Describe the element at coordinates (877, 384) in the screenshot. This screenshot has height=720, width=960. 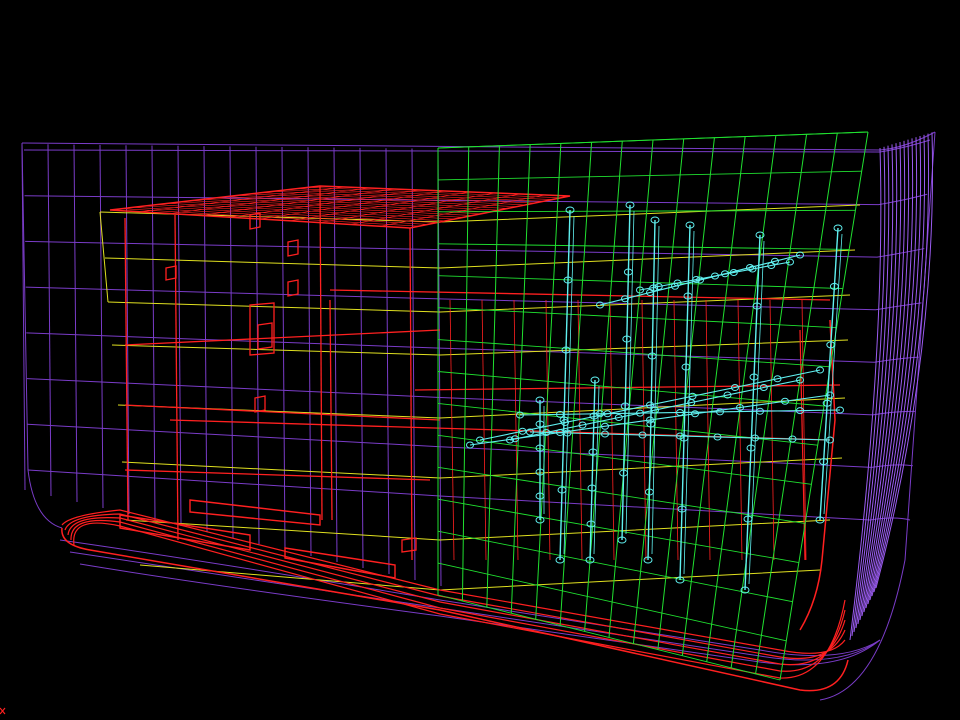
I see `bow-rib` at that location.